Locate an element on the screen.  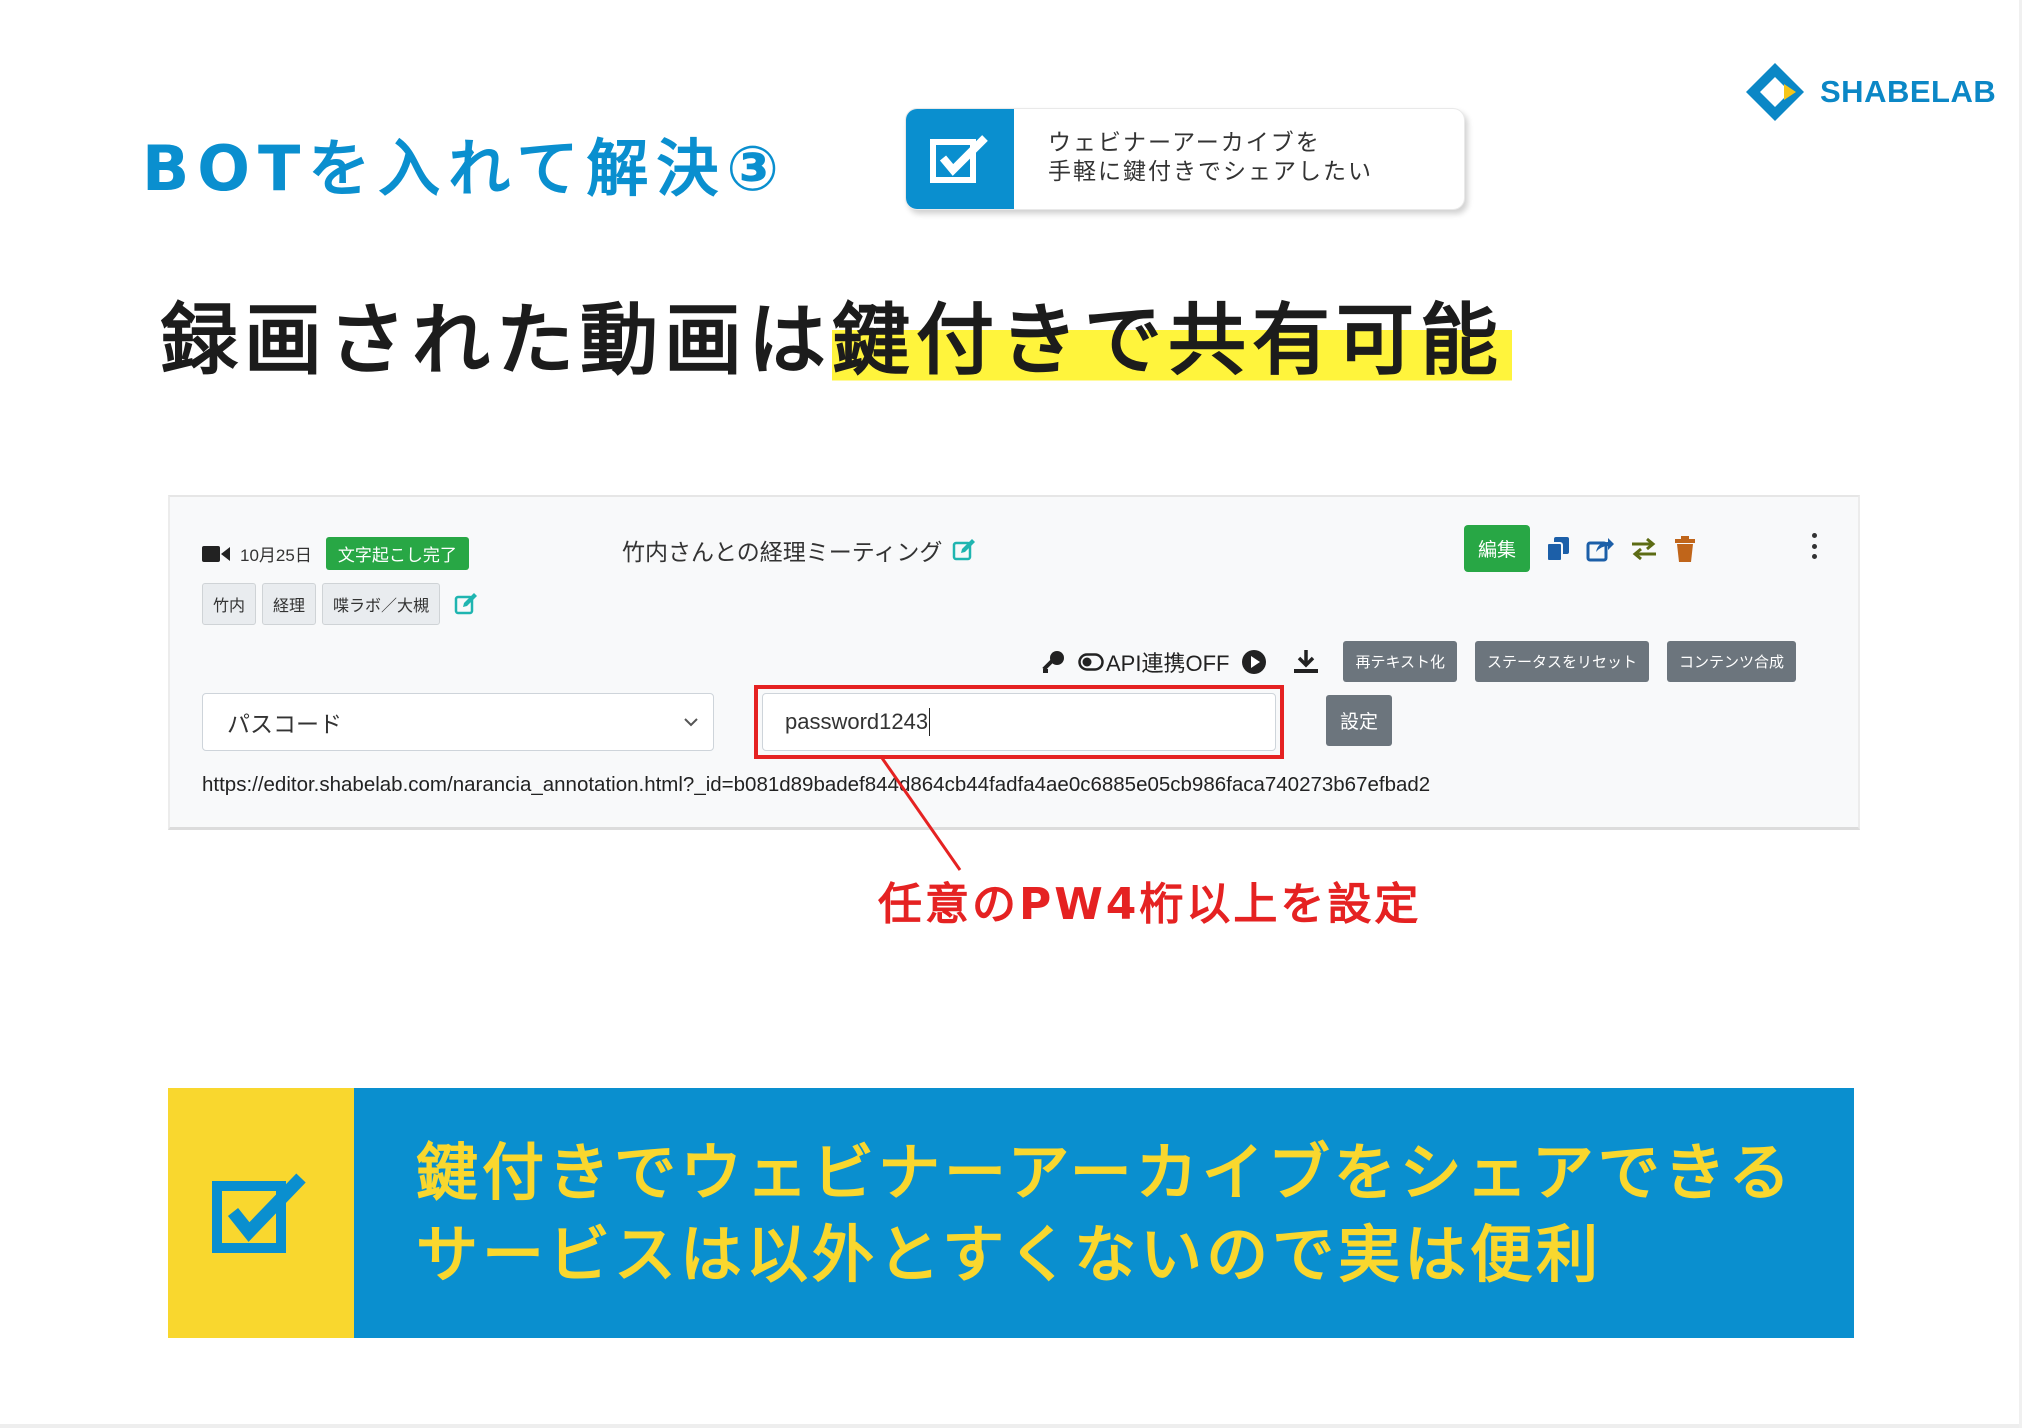
banner-icon-cell is located at coordinates (261, 1213).